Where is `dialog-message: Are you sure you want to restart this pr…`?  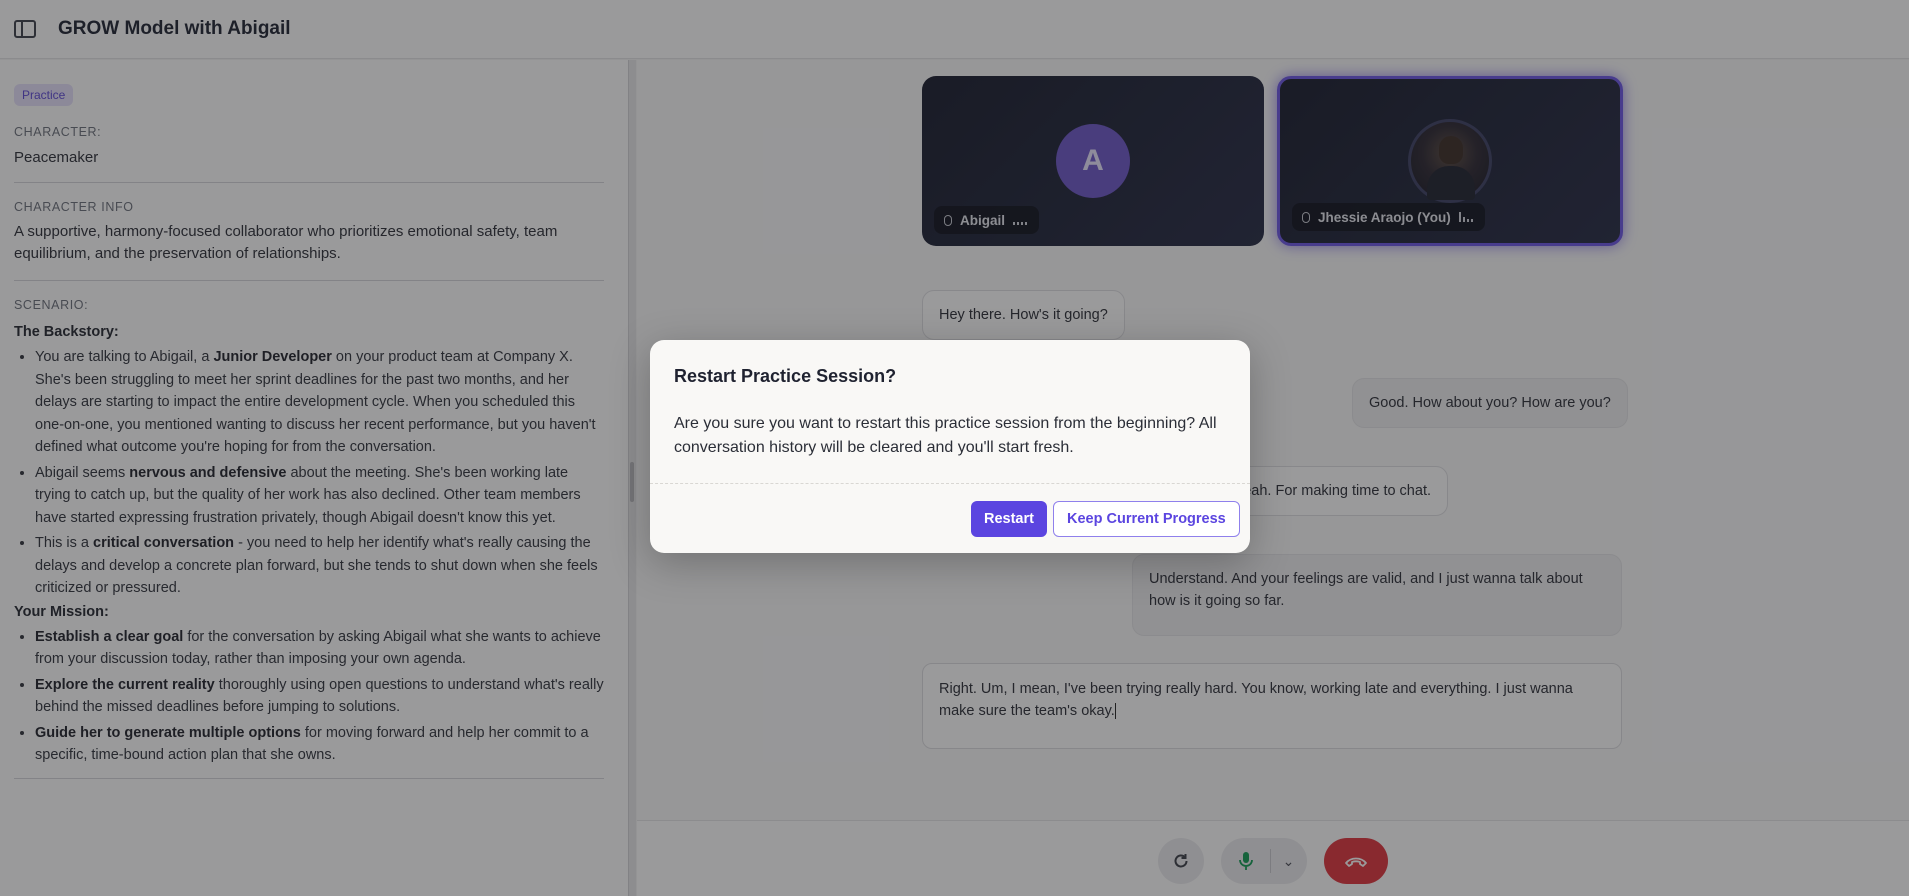 dialog-message: Are you sure you want to restart this pr… is located at coordinates (945, 435).